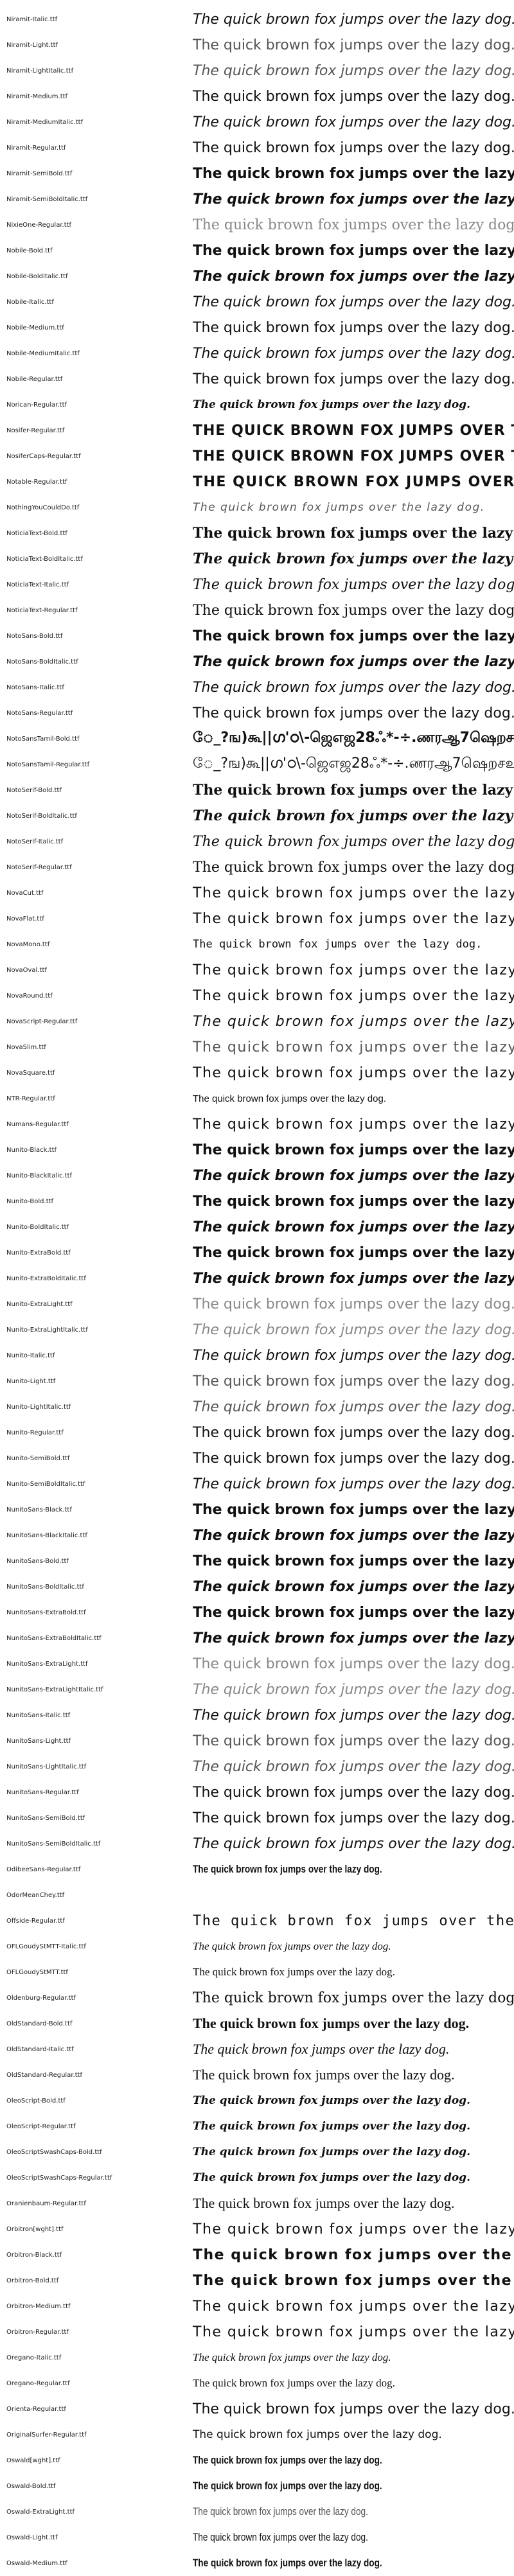 Image resolution: width=514 pixels, height=2576 pixels. I want to click on font-file-label: Oregano-Regular.ttf, so click(38, 2383).